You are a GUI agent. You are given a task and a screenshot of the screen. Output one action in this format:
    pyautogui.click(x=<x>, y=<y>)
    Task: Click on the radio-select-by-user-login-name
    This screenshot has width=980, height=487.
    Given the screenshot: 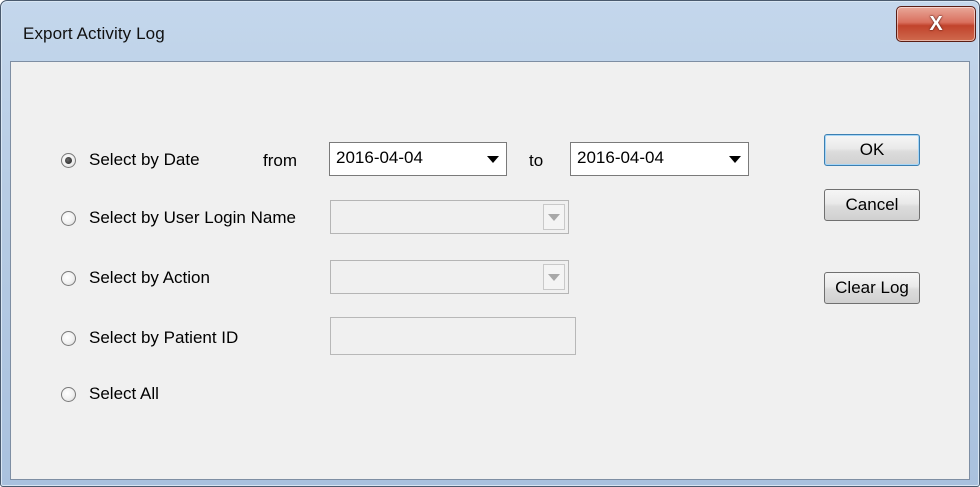 What is the action you would take?
    pyautogui.click(x=68, y=218)
    